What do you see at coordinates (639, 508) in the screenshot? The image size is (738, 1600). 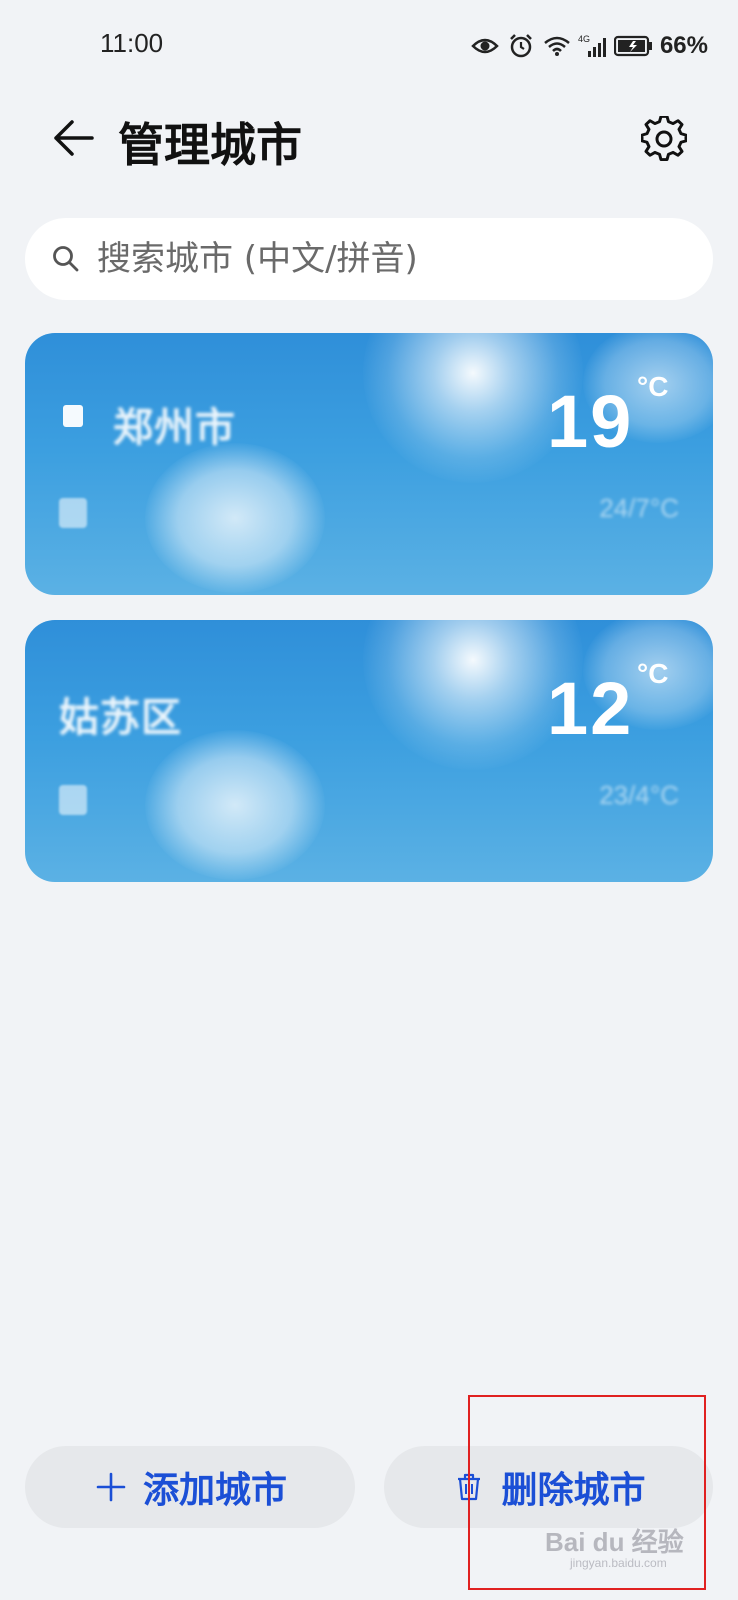 I see `temperature-range: 24/7°C` at bounding box center [639, 508].